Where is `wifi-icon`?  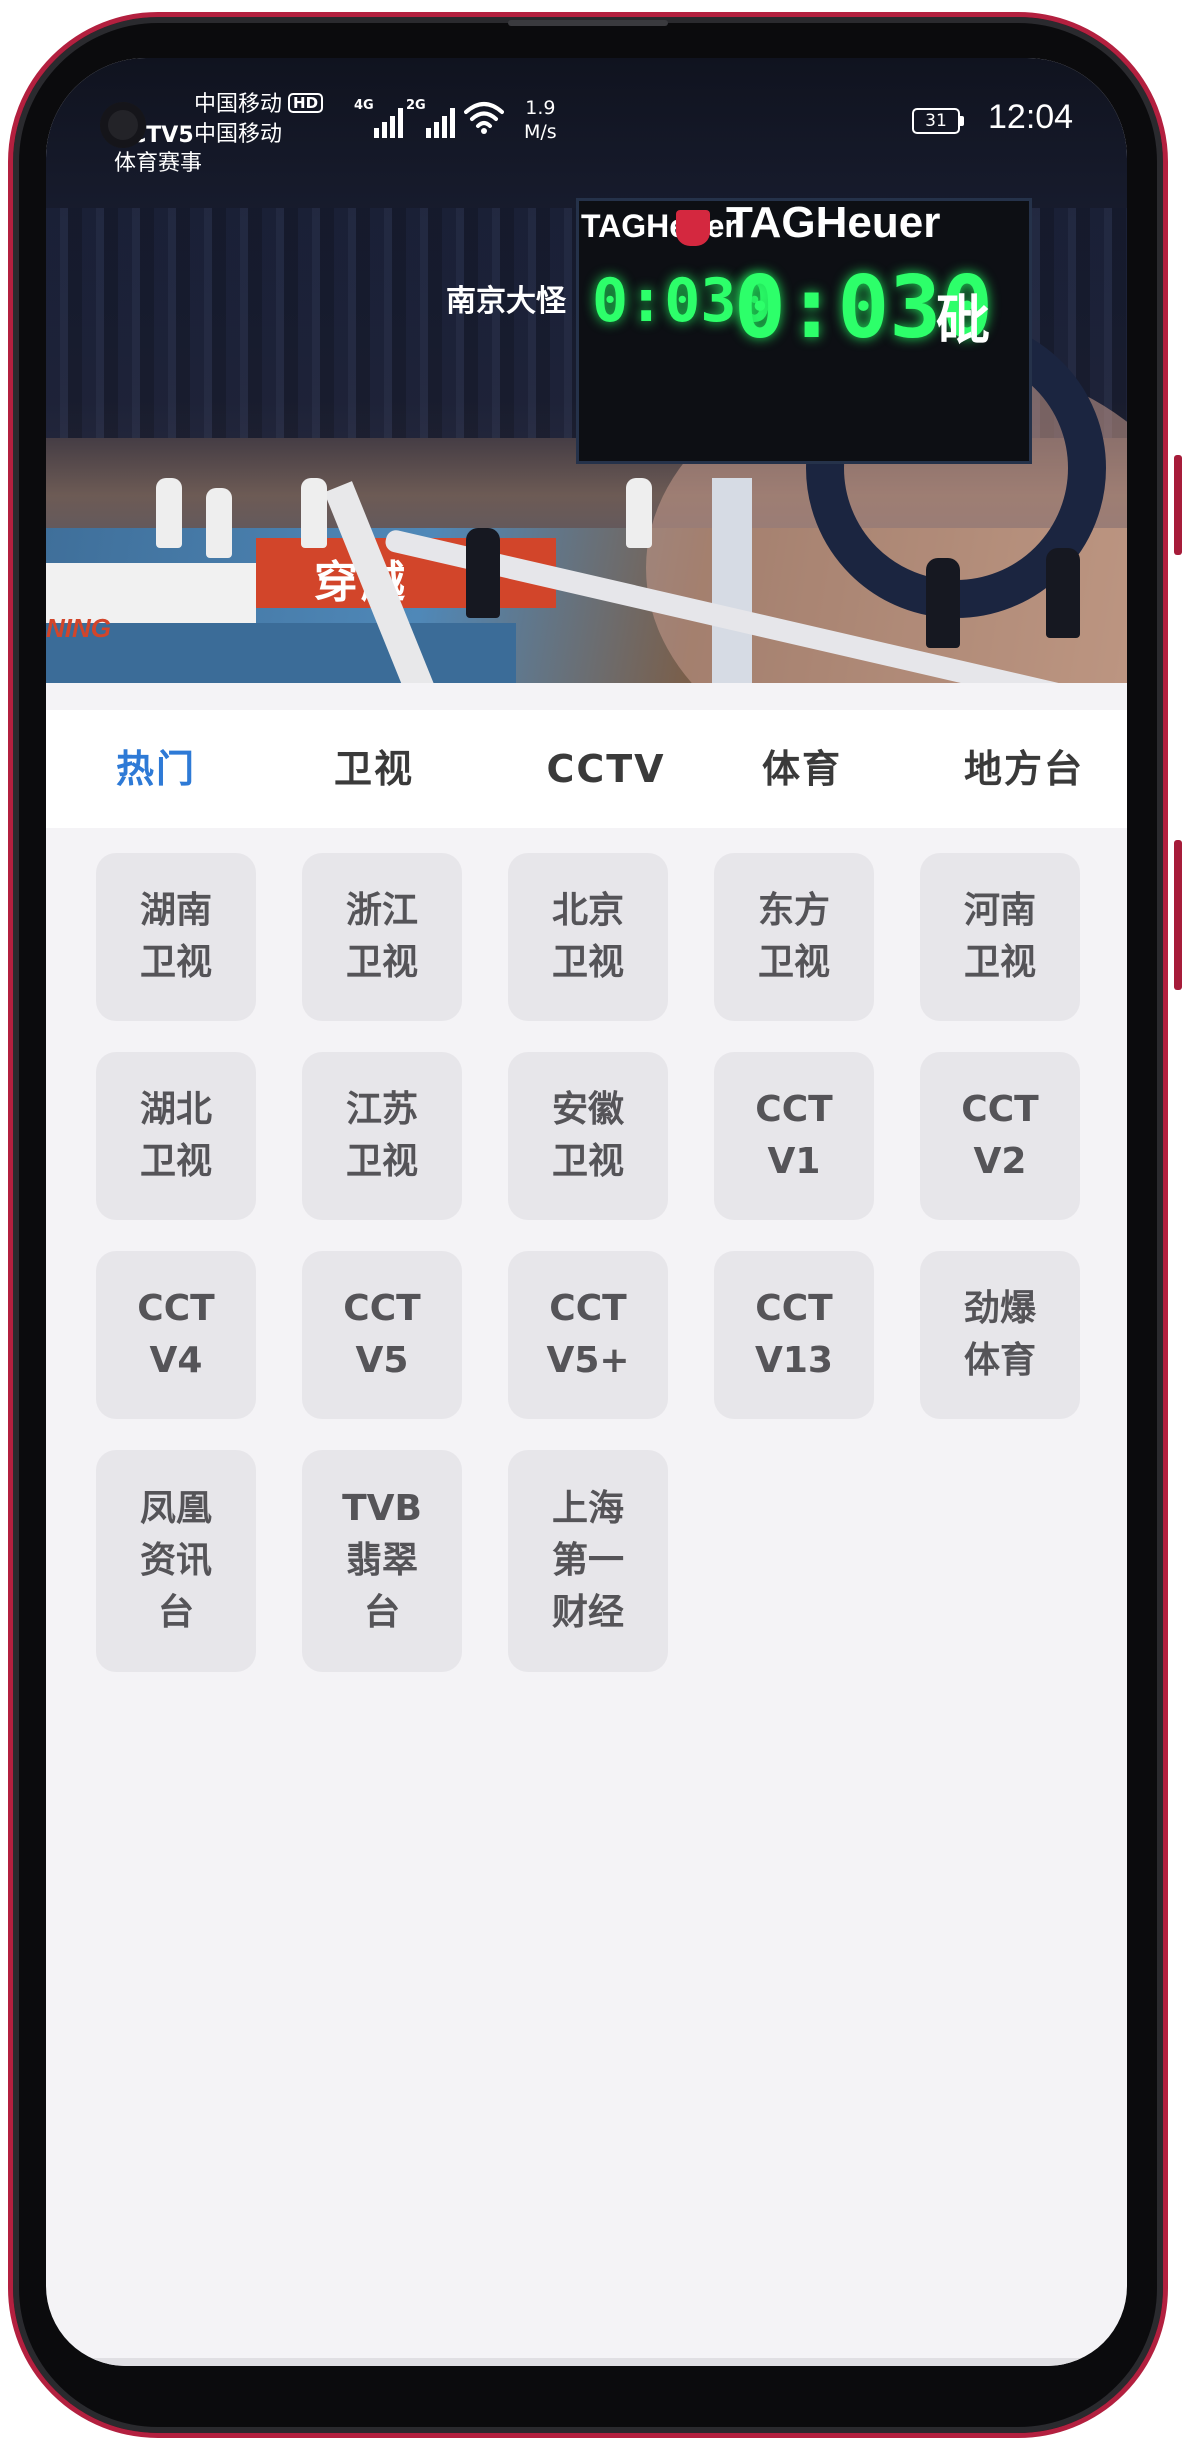
wifi-icon is located at coordinates (484, 118).